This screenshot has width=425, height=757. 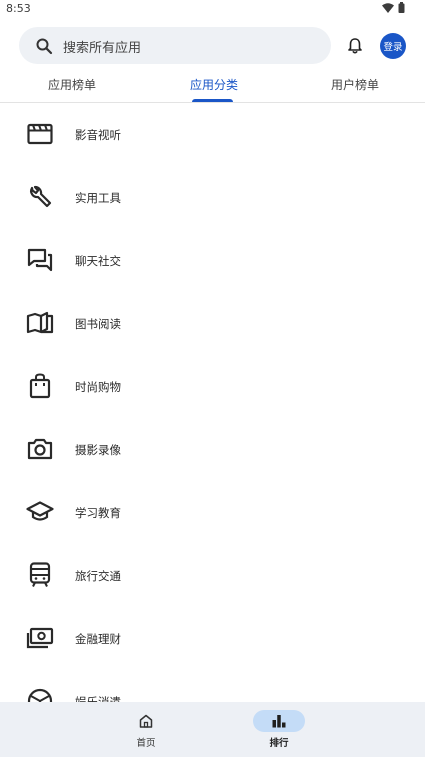 I want to click on category-item-finance: 金融理财, so click(x=212, y=638).